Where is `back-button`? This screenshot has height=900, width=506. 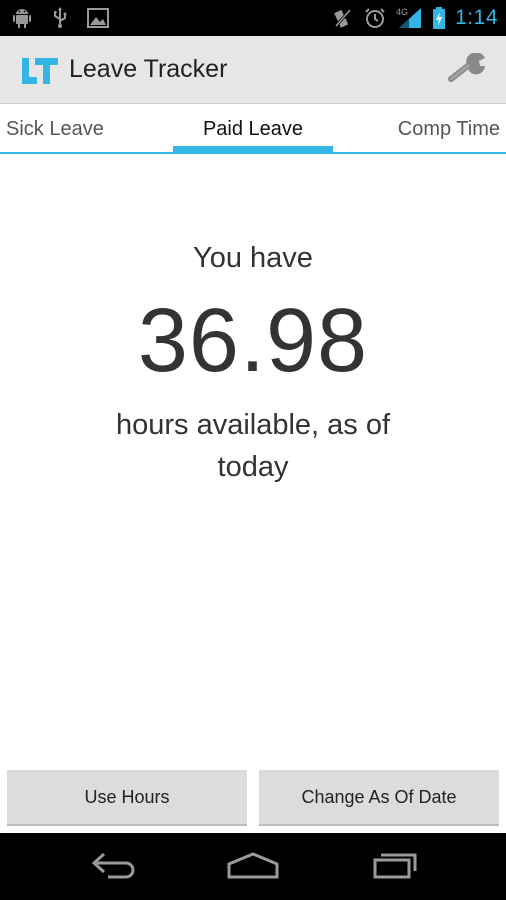 back-button is located at coordinates (113, 867).